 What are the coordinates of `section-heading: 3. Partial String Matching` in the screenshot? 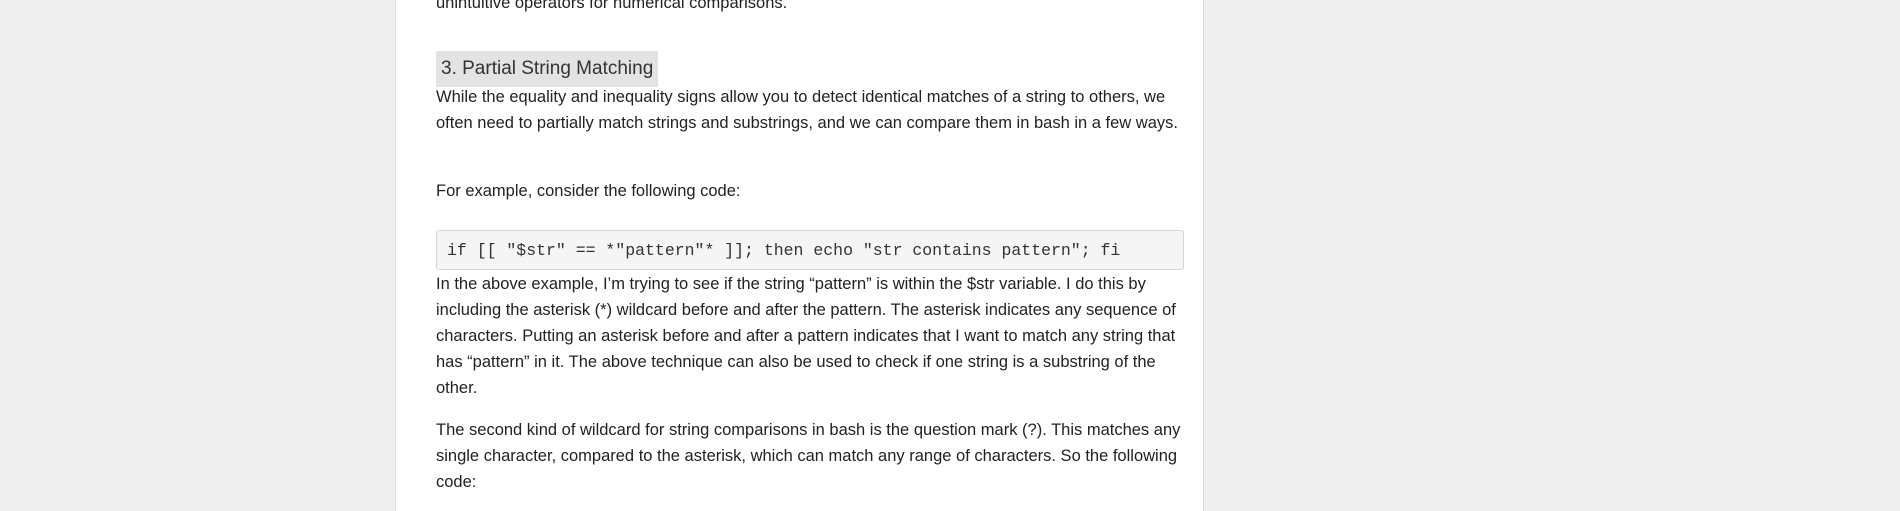 It's located at (547, 69).